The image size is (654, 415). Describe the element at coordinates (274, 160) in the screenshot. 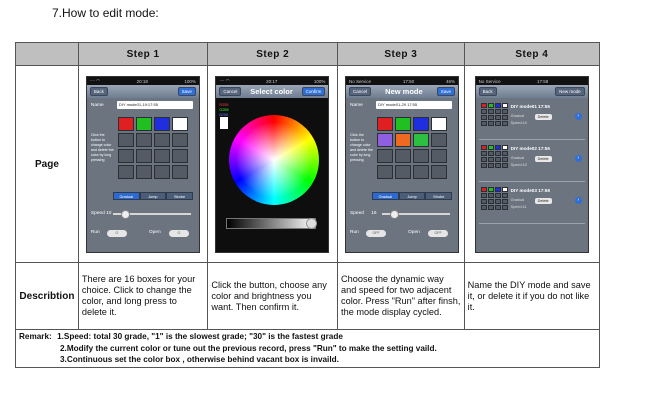

I see `color-wheel` at that location.